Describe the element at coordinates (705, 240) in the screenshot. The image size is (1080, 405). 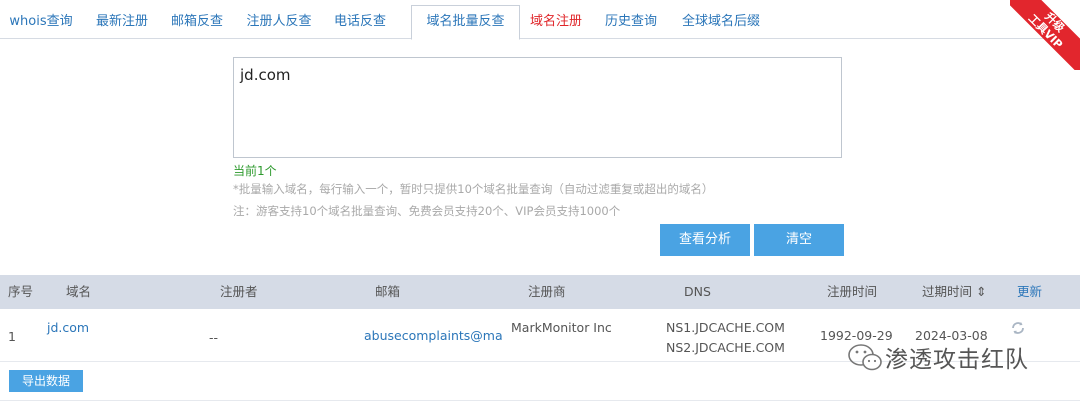
I see `analyze-button: 查看分析` at that location.